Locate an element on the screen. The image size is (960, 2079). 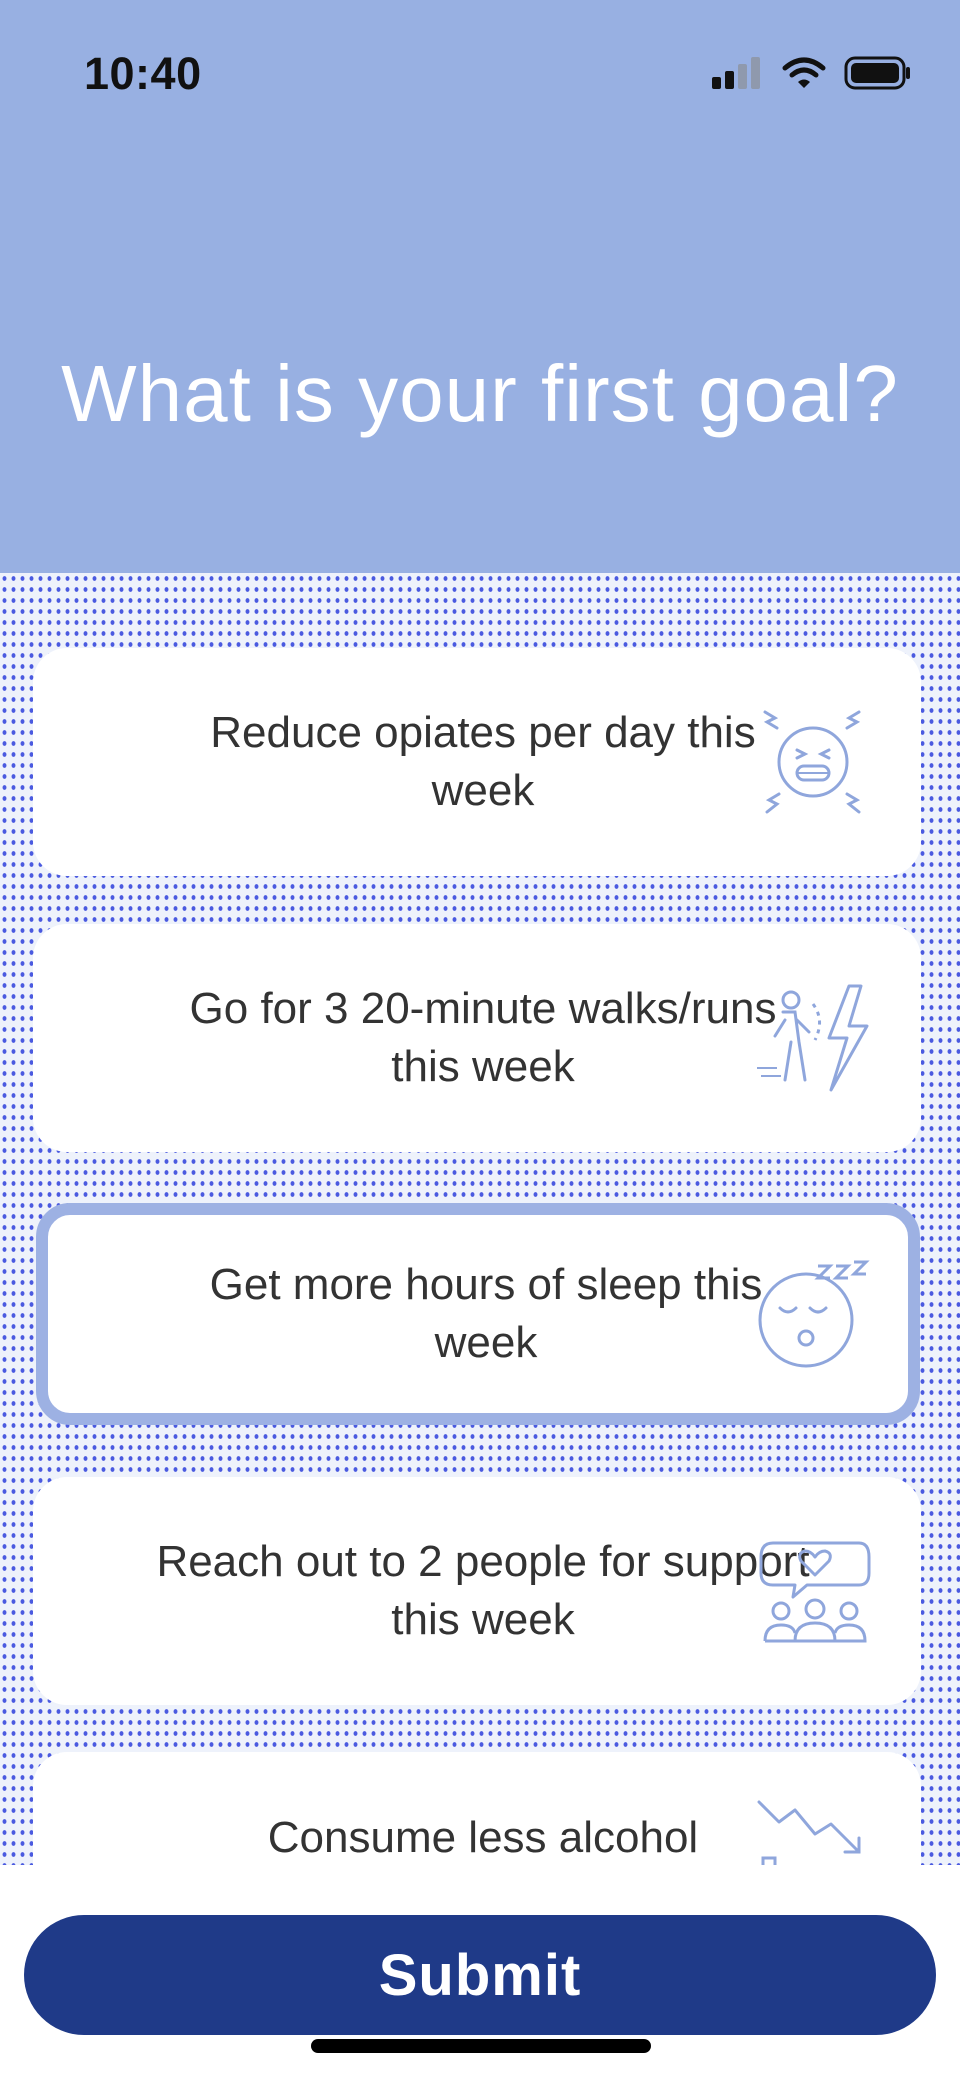
wifi-icon is located at coordinates (804, 72).